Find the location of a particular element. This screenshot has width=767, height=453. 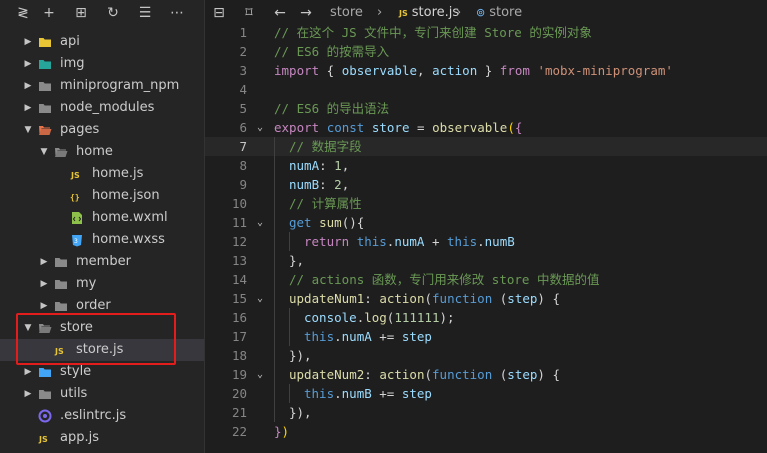

code-line: 16 console.log(111111); is located at coordinates (486, 317).